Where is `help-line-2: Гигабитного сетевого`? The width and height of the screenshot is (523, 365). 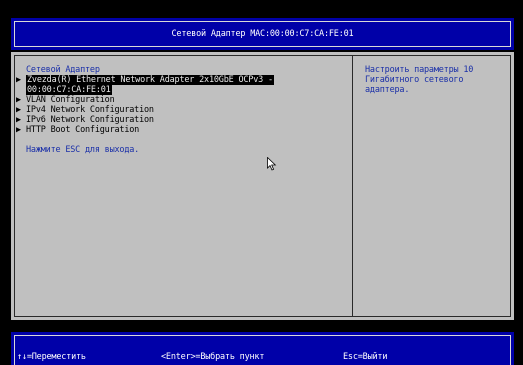 help-line-2: Гигабитного сетевого is located at coordinates (414, 80).